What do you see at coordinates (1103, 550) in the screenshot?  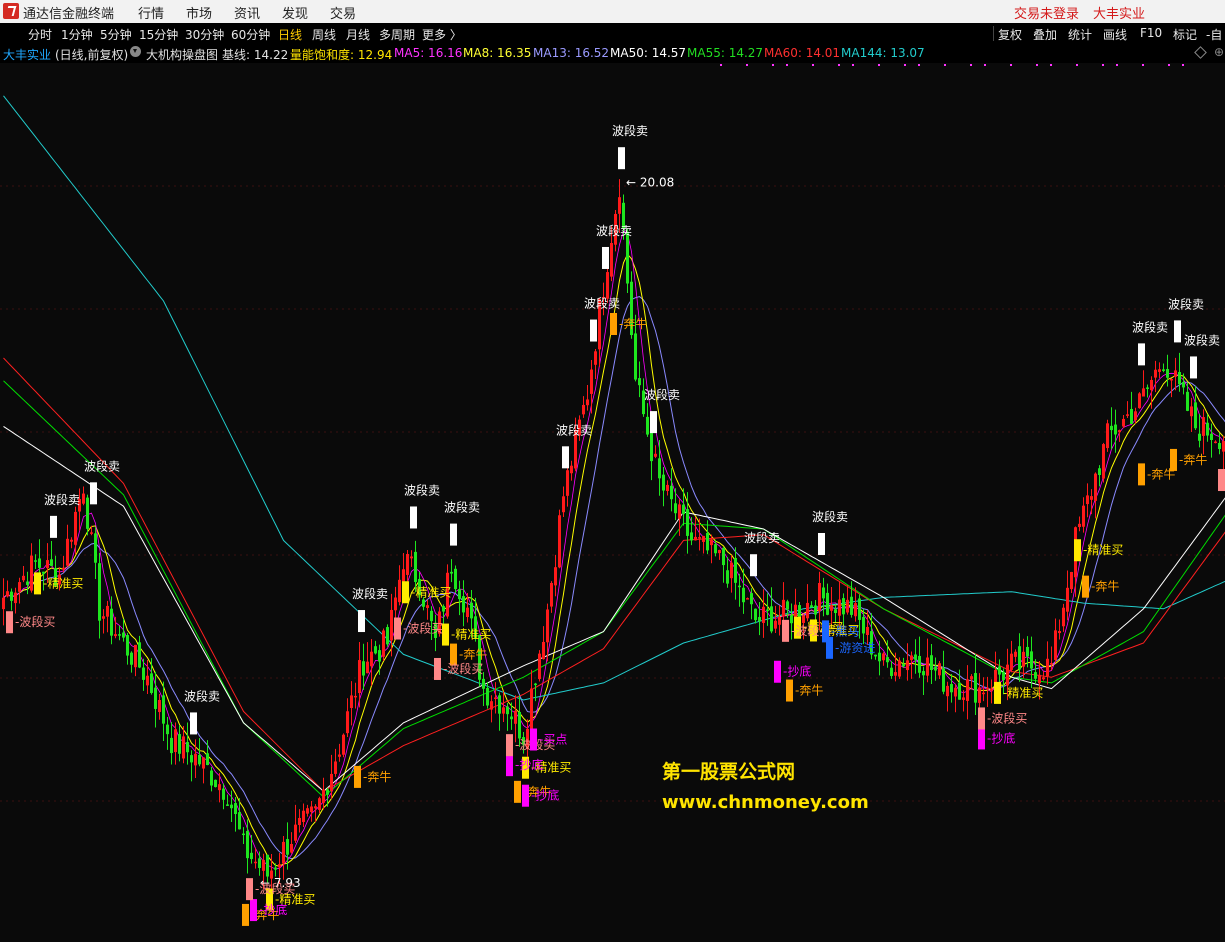 I see `signal-label-buy: -精准买` at bounding box center [1103, 550].